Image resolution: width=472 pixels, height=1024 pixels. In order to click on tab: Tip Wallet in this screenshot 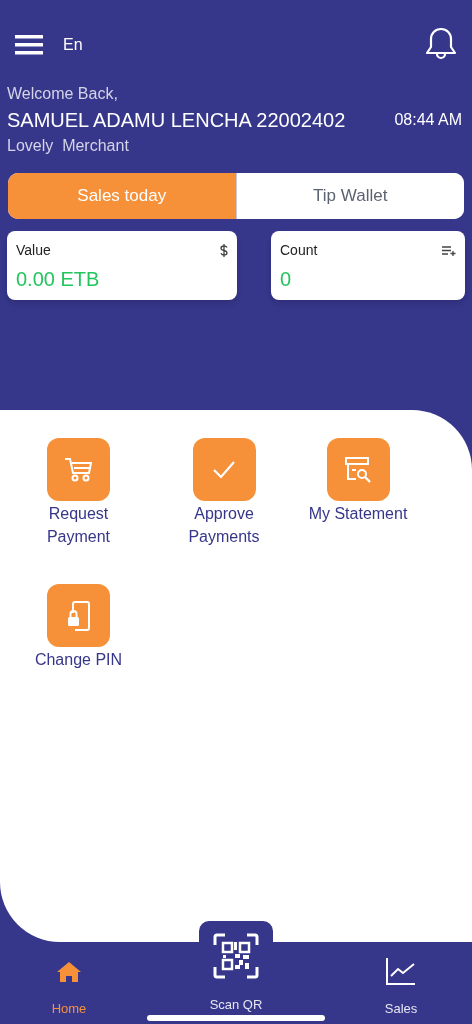, I will do `click(349, 196)`.